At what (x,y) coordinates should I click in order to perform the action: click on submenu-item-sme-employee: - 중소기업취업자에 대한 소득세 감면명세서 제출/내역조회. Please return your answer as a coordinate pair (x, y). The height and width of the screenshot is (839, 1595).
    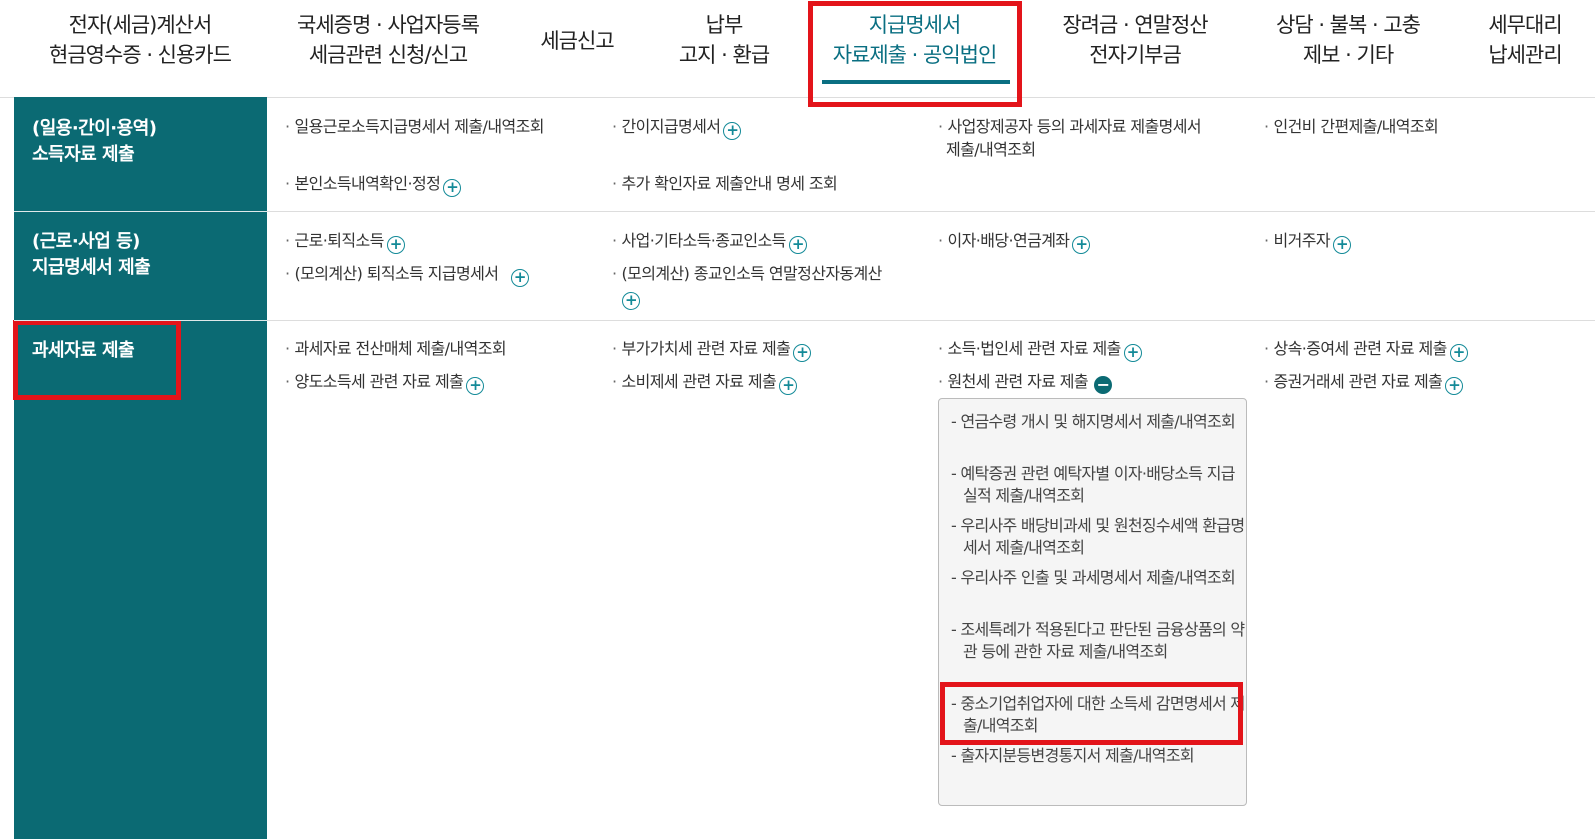
    Looking at the image, I should click on (1098, 715).